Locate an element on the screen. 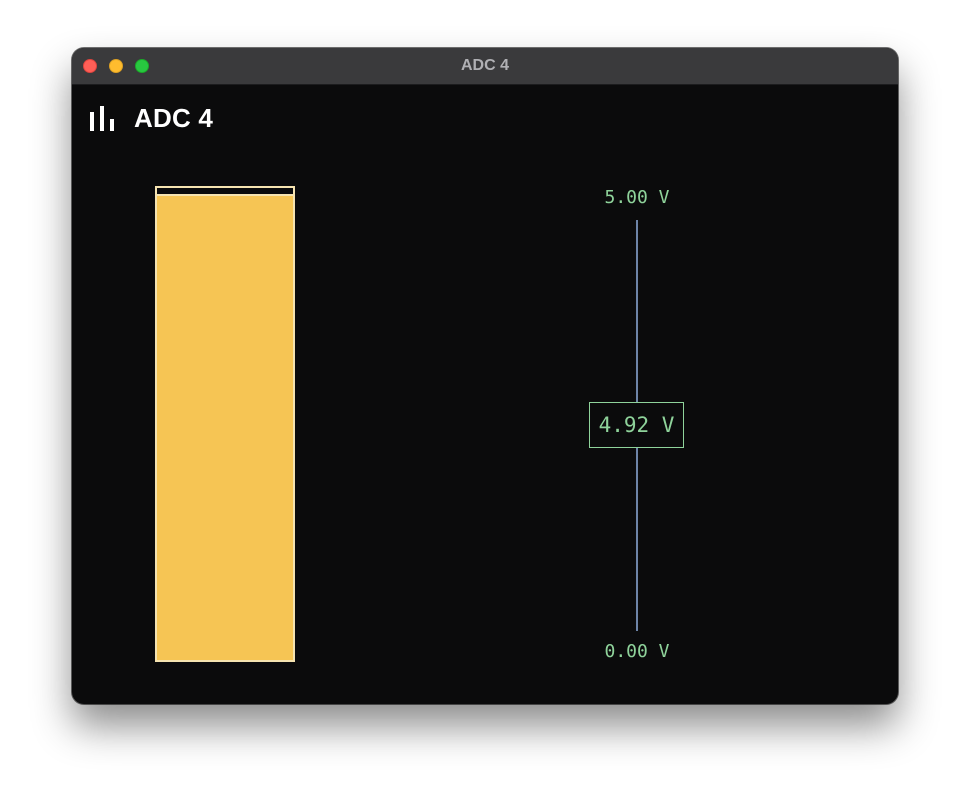  page-header: ADC 4 is located at coordinates (150, 118).